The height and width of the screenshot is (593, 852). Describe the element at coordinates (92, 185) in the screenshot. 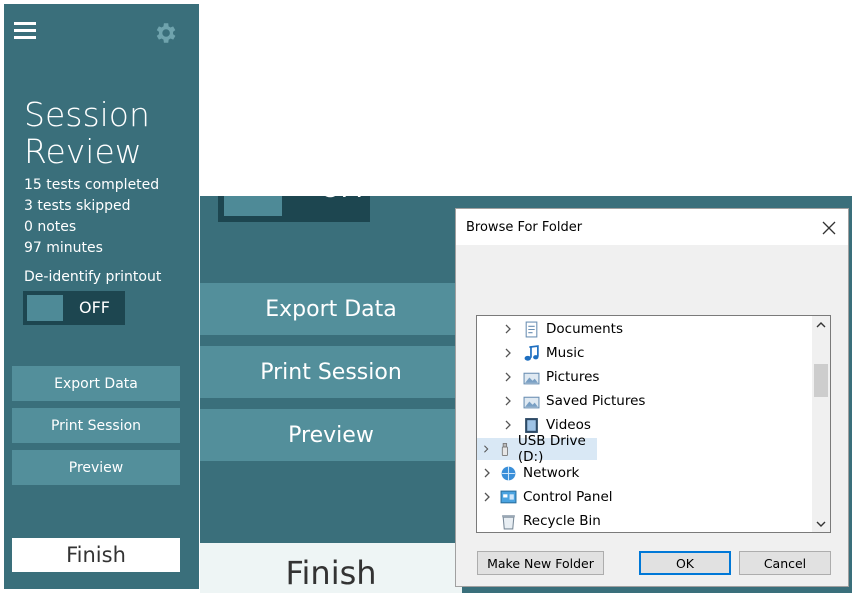

I see `stat-tests-completed: 15 tests completed` at that location.